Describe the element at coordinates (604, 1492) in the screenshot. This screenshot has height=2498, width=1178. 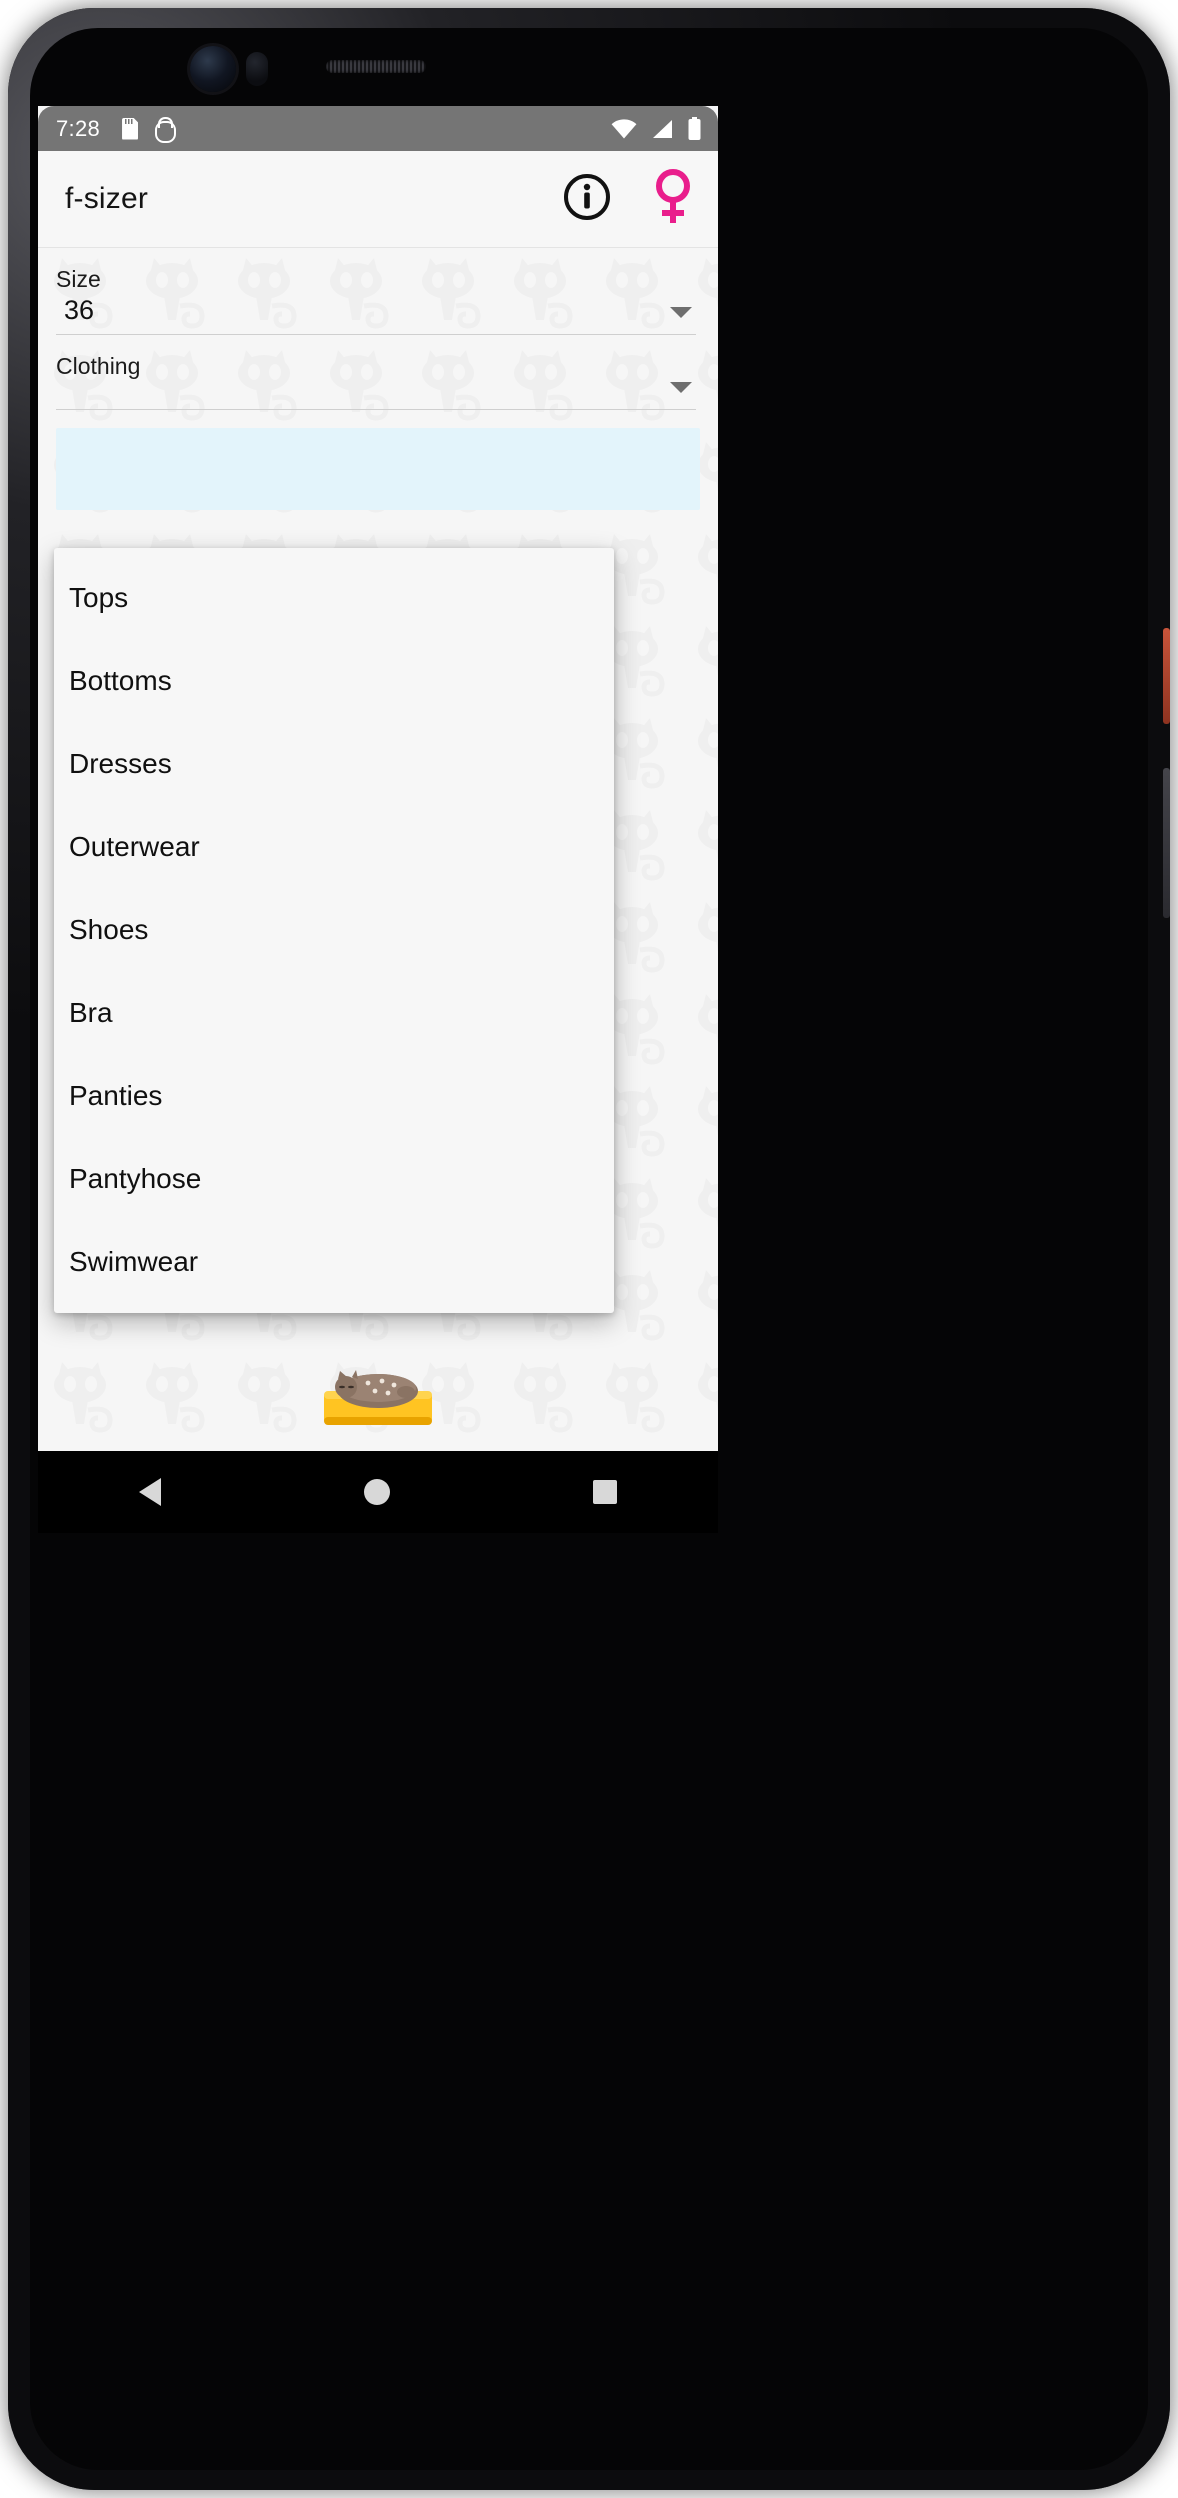
I see `nav-recents-button` at that location.